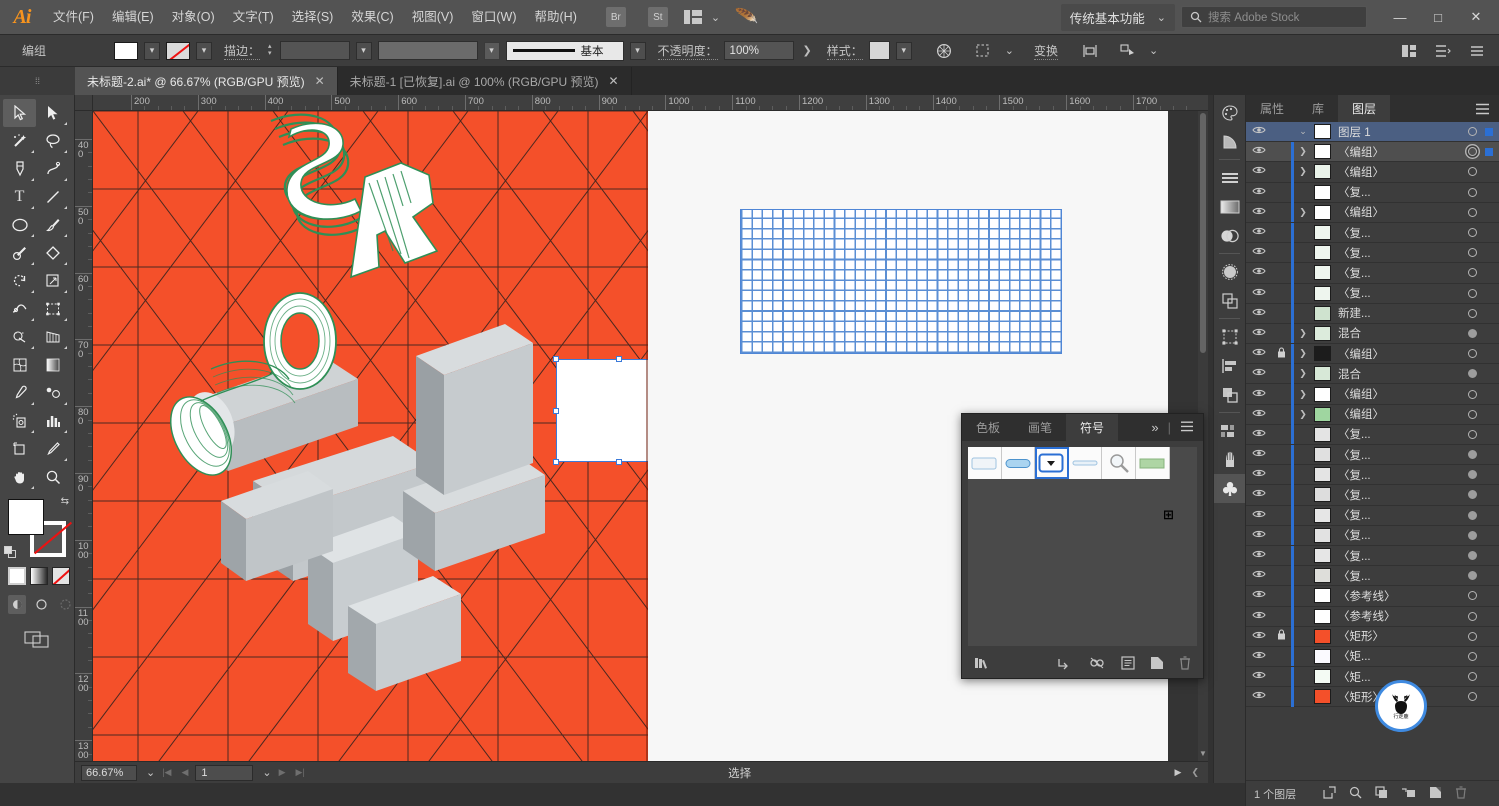  I want to click on bridge-icon: Br, so click(615, 17).